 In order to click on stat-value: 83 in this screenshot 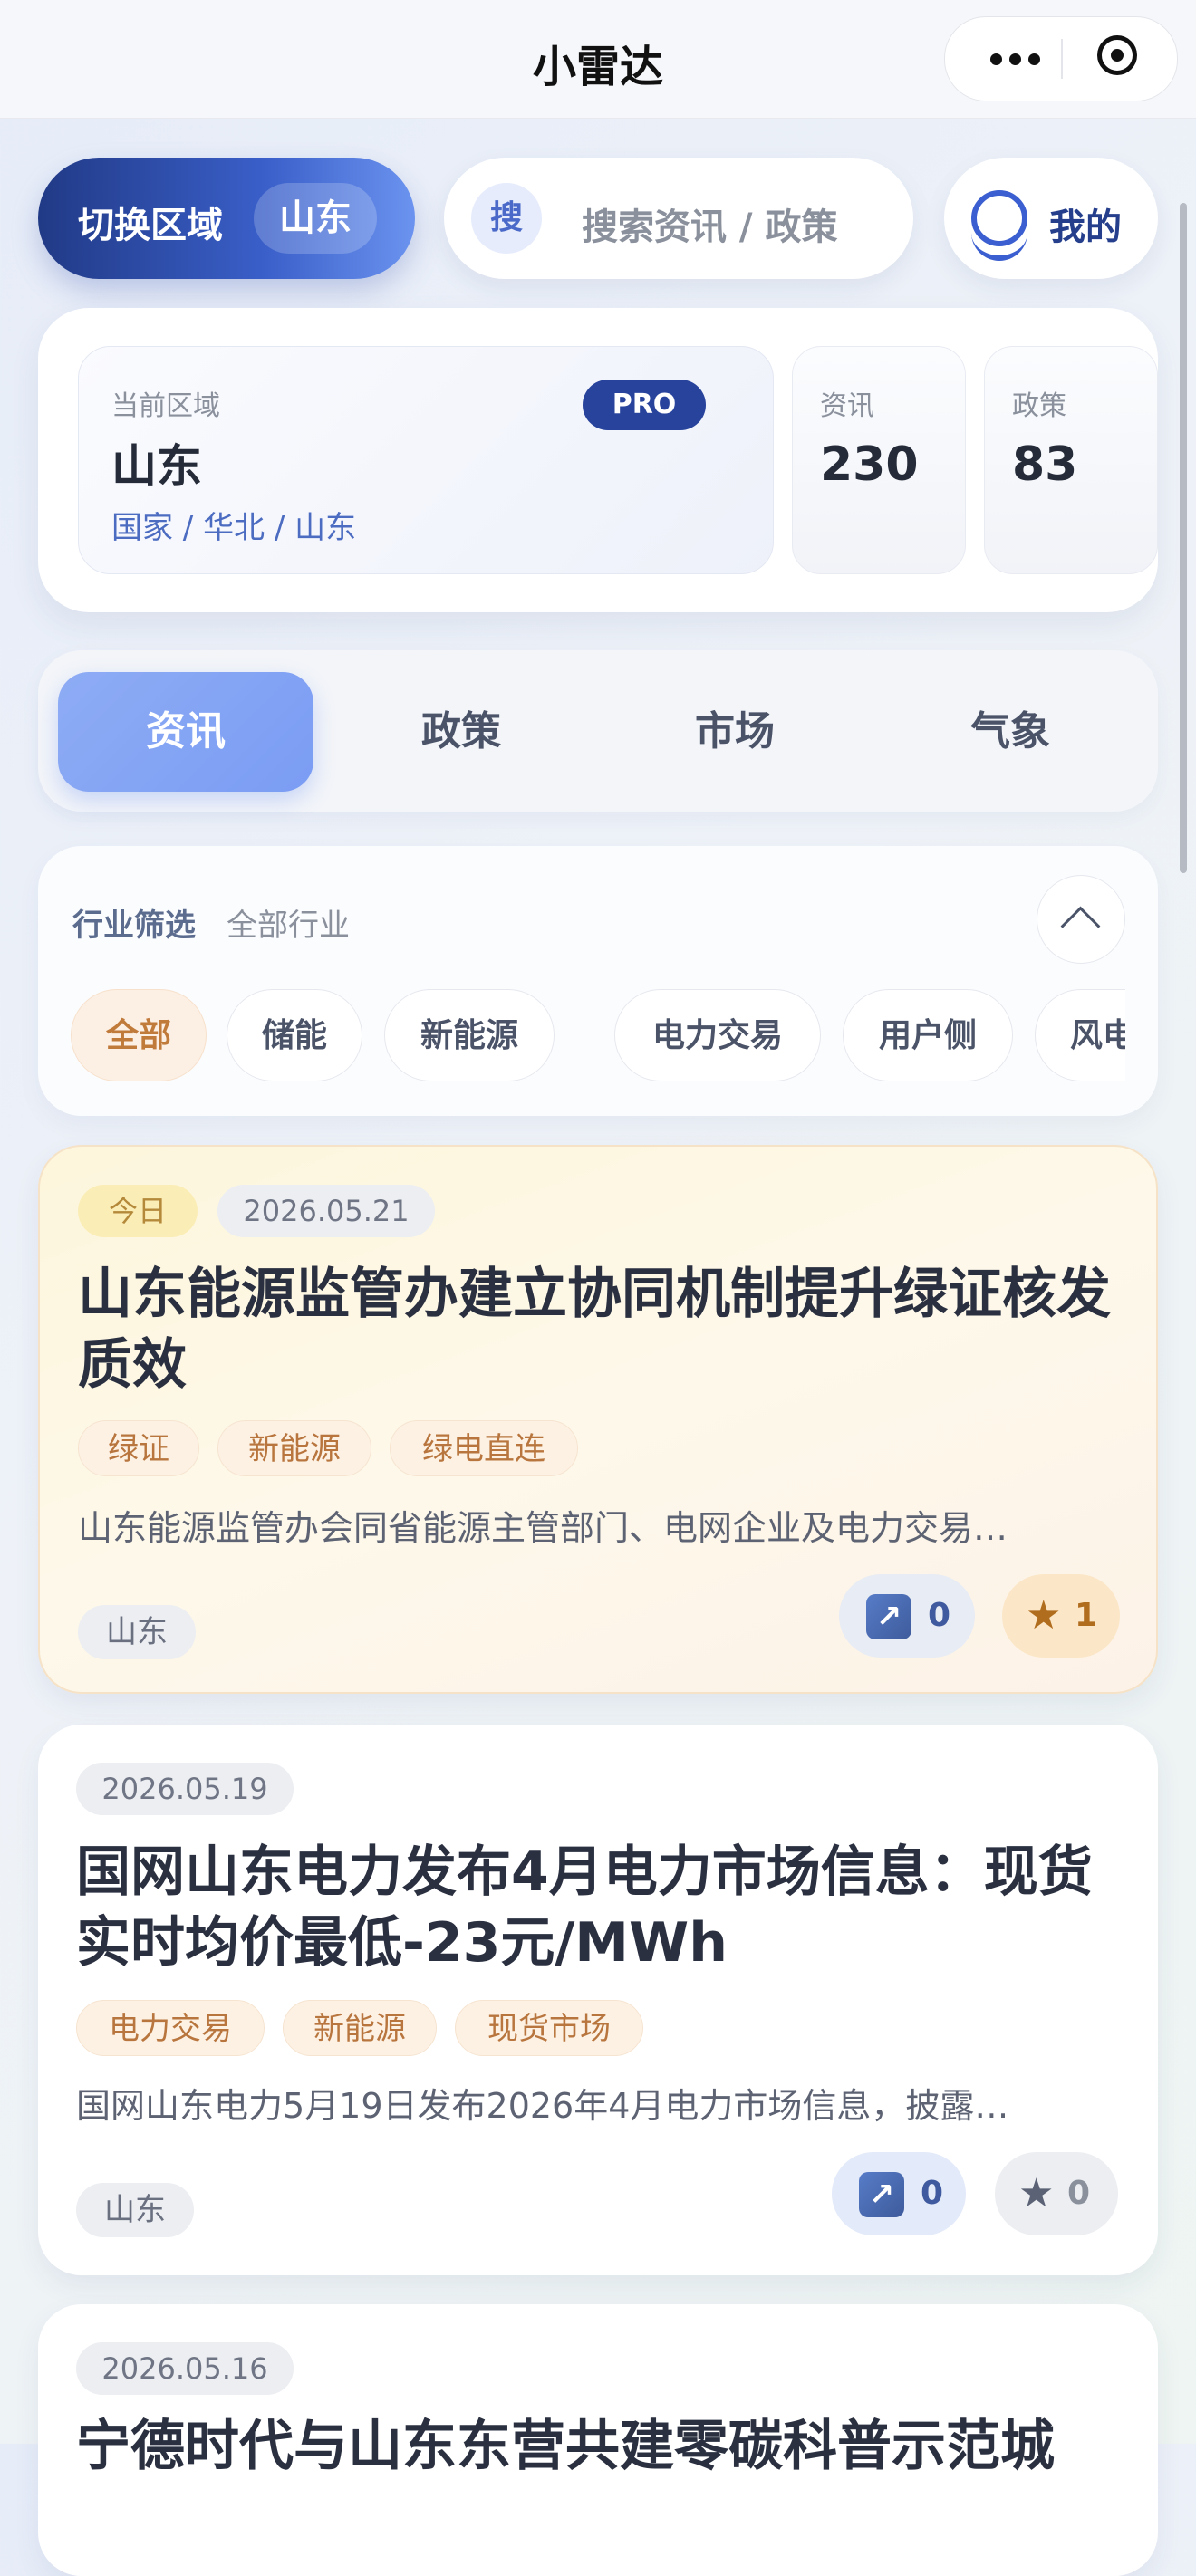, I will do `click(1045, 464)`.